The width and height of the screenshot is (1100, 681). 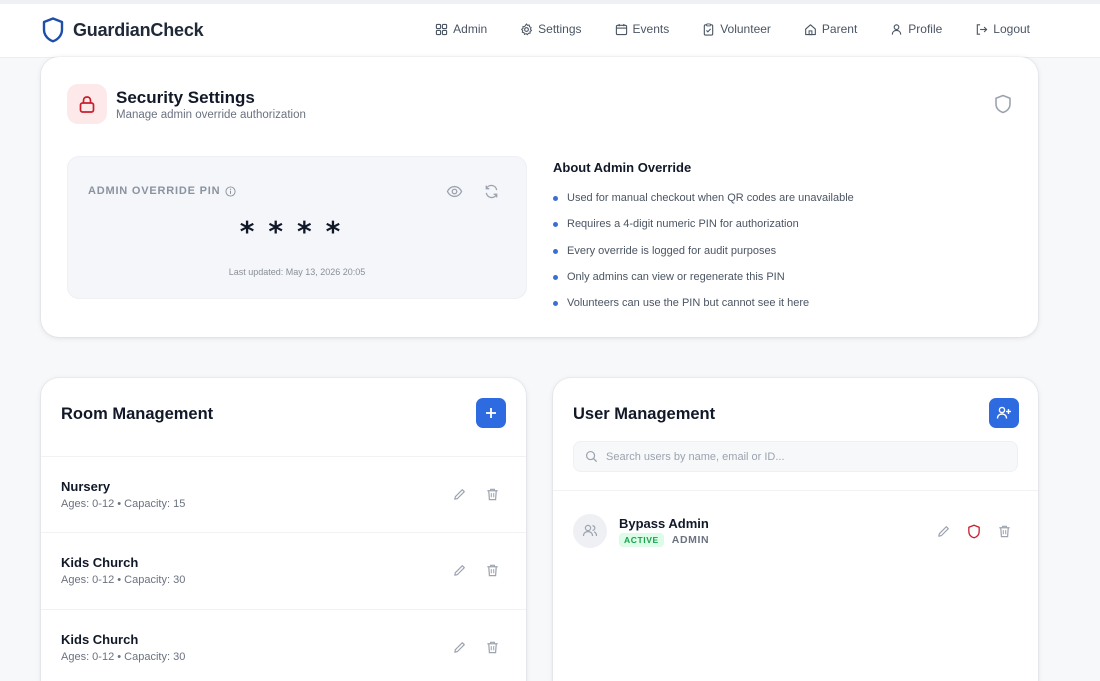 I want to click on plus-icon, so click(x=491, y=413).